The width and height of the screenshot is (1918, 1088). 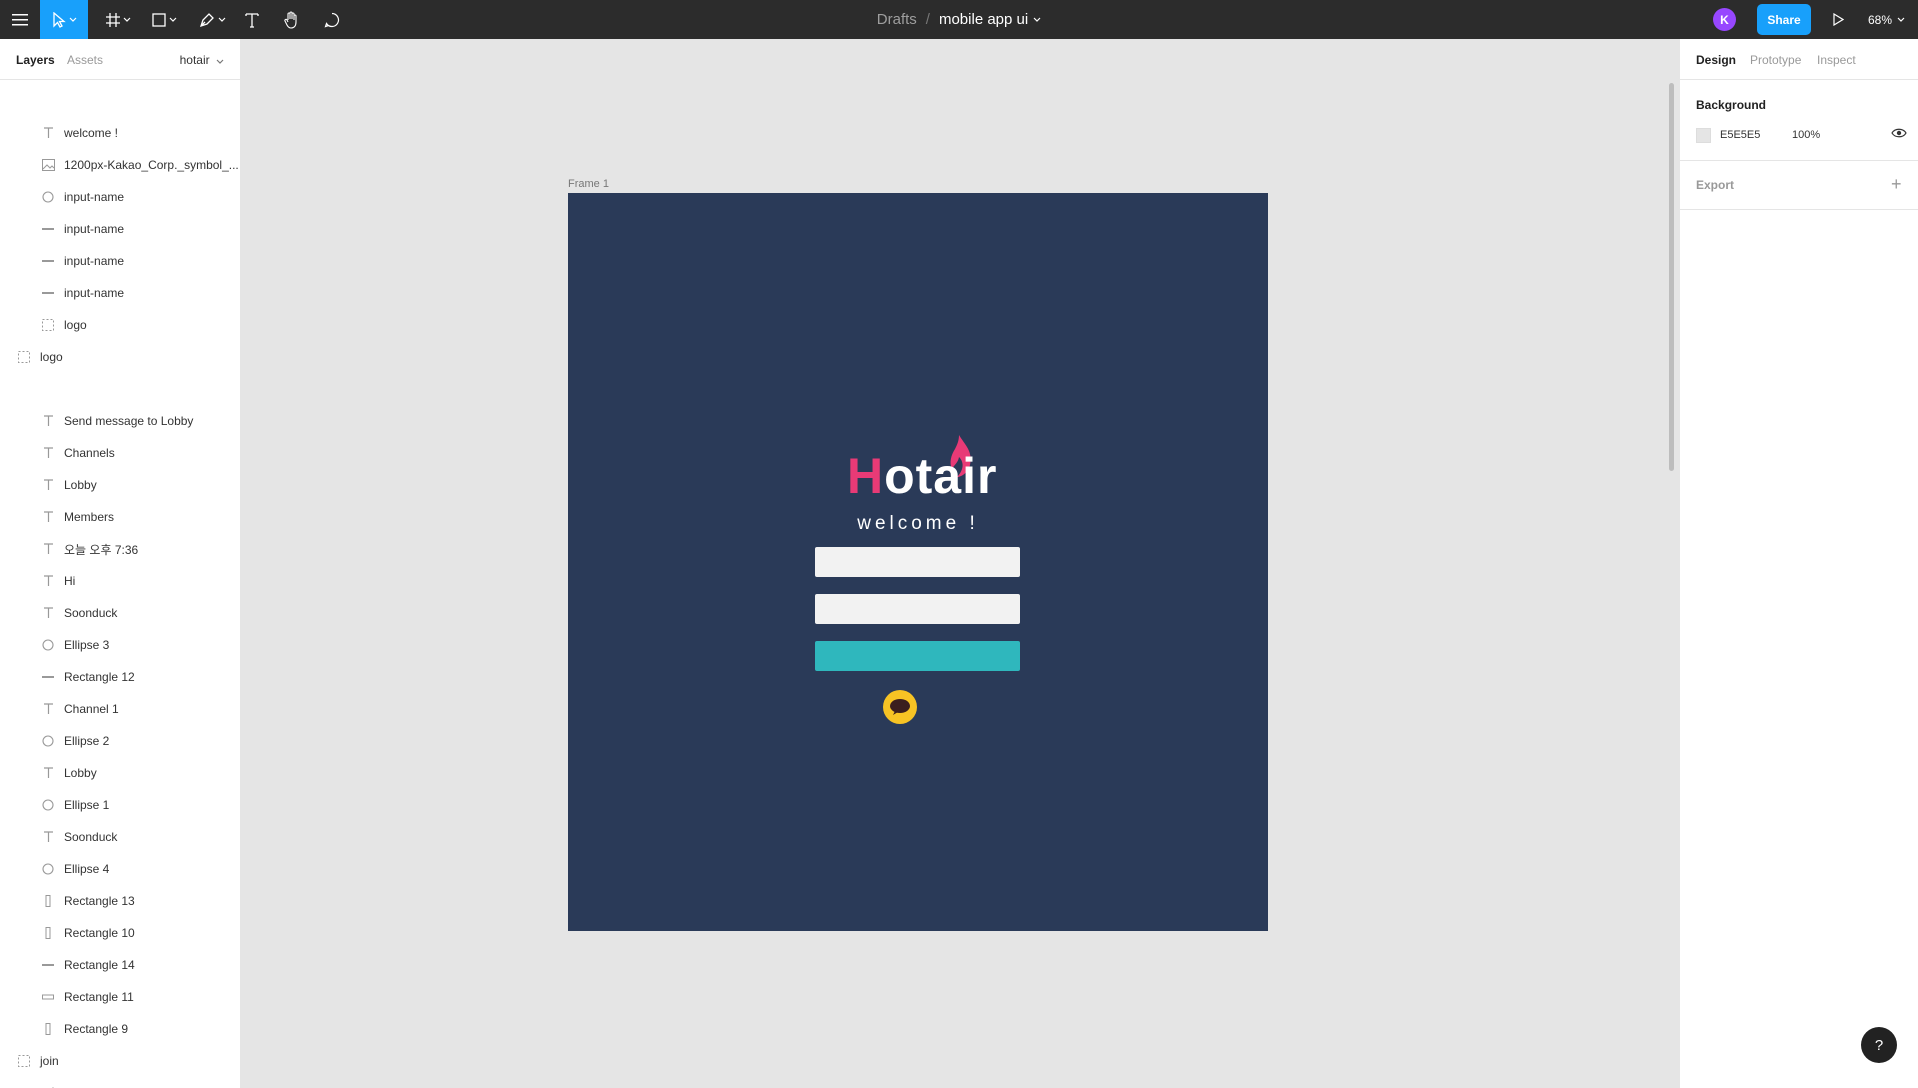 I want to click on add-export-icon: +, so click(x=1896, y=184).